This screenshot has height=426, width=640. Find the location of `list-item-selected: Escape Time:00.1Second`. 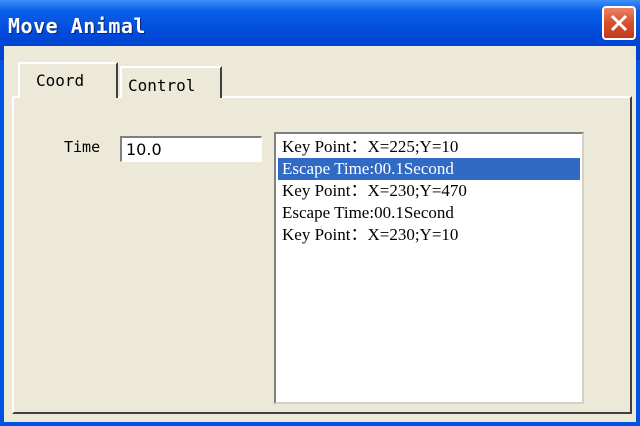

list-item-selected: Escape Time:00.1Second is located at coordinates (429, 169).